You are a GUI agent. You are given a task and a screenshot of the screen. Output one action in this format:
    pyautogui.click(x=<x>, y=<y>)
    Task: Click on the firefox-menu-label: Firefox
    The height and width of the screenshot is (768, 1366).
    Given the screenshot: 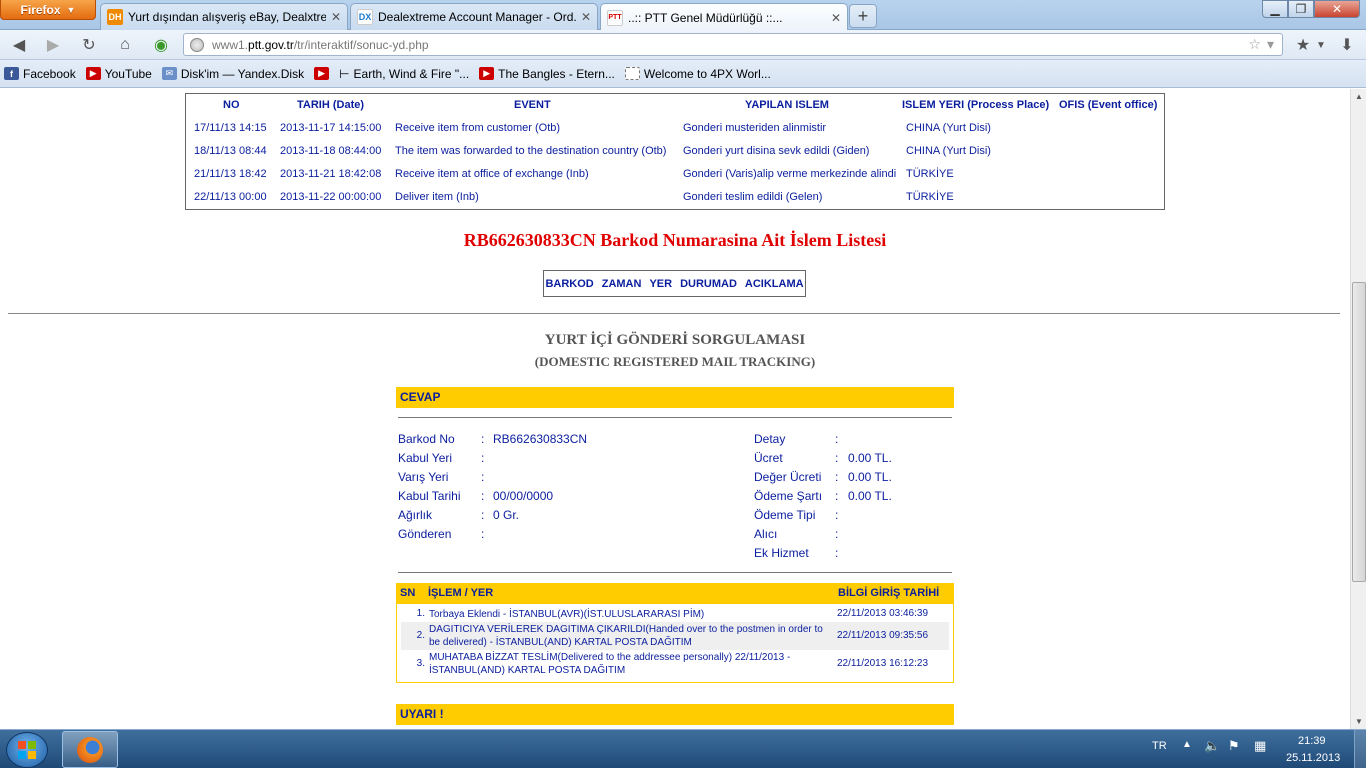 What is the action you would take?
    pyautogui.click(x=40, y=9)
    